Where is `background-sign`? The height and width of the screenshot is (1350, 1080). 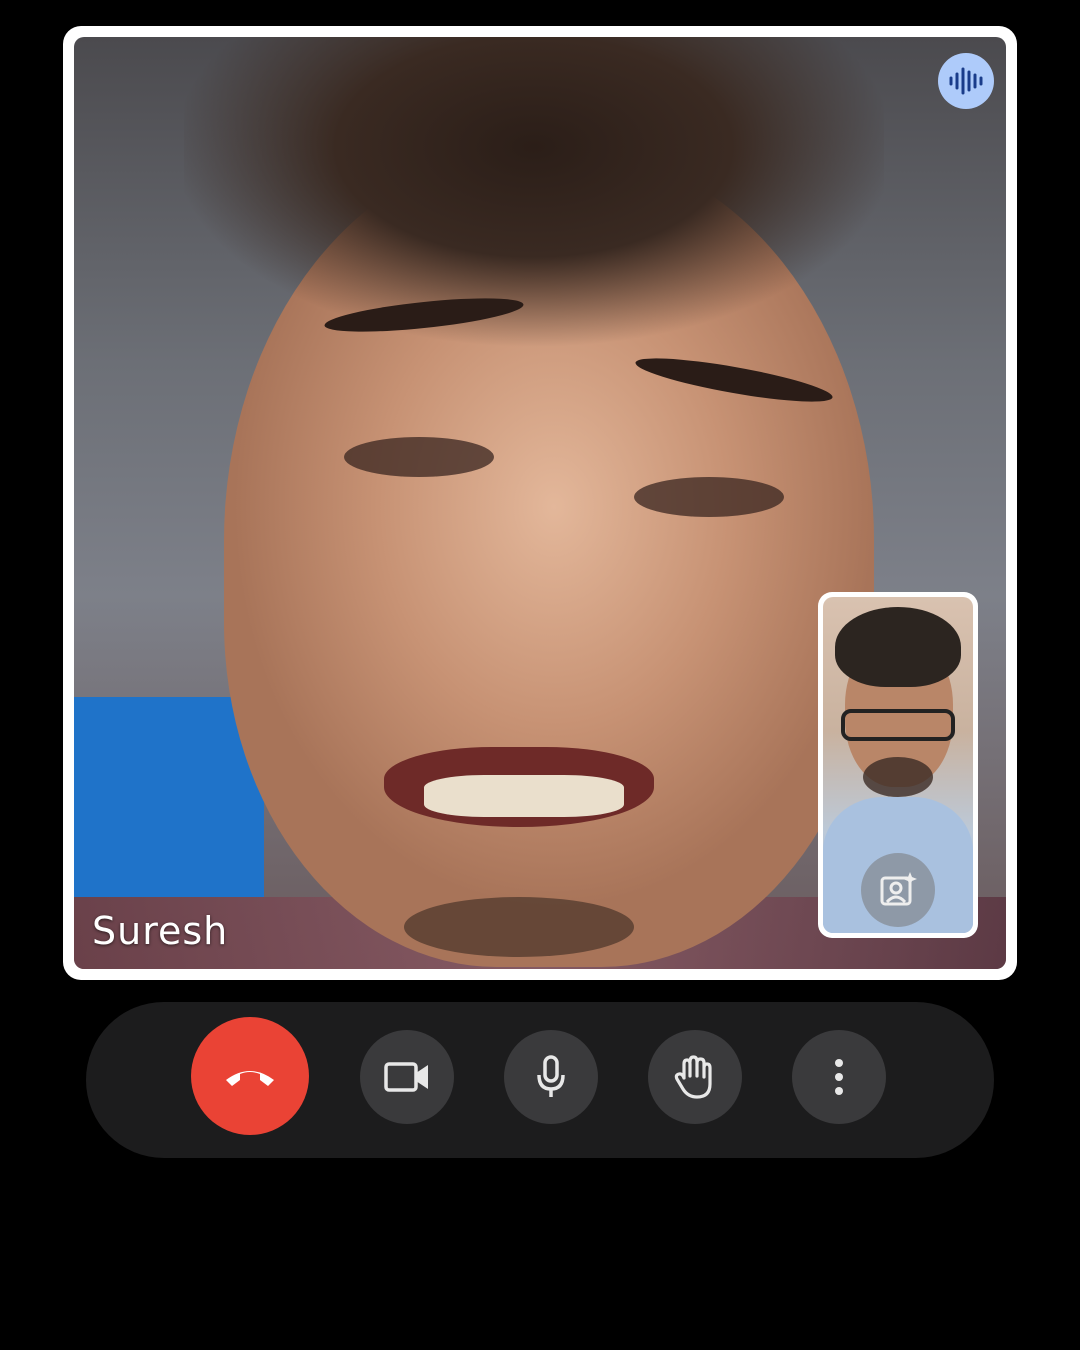
background-sign is located at coordinates (169, 797).